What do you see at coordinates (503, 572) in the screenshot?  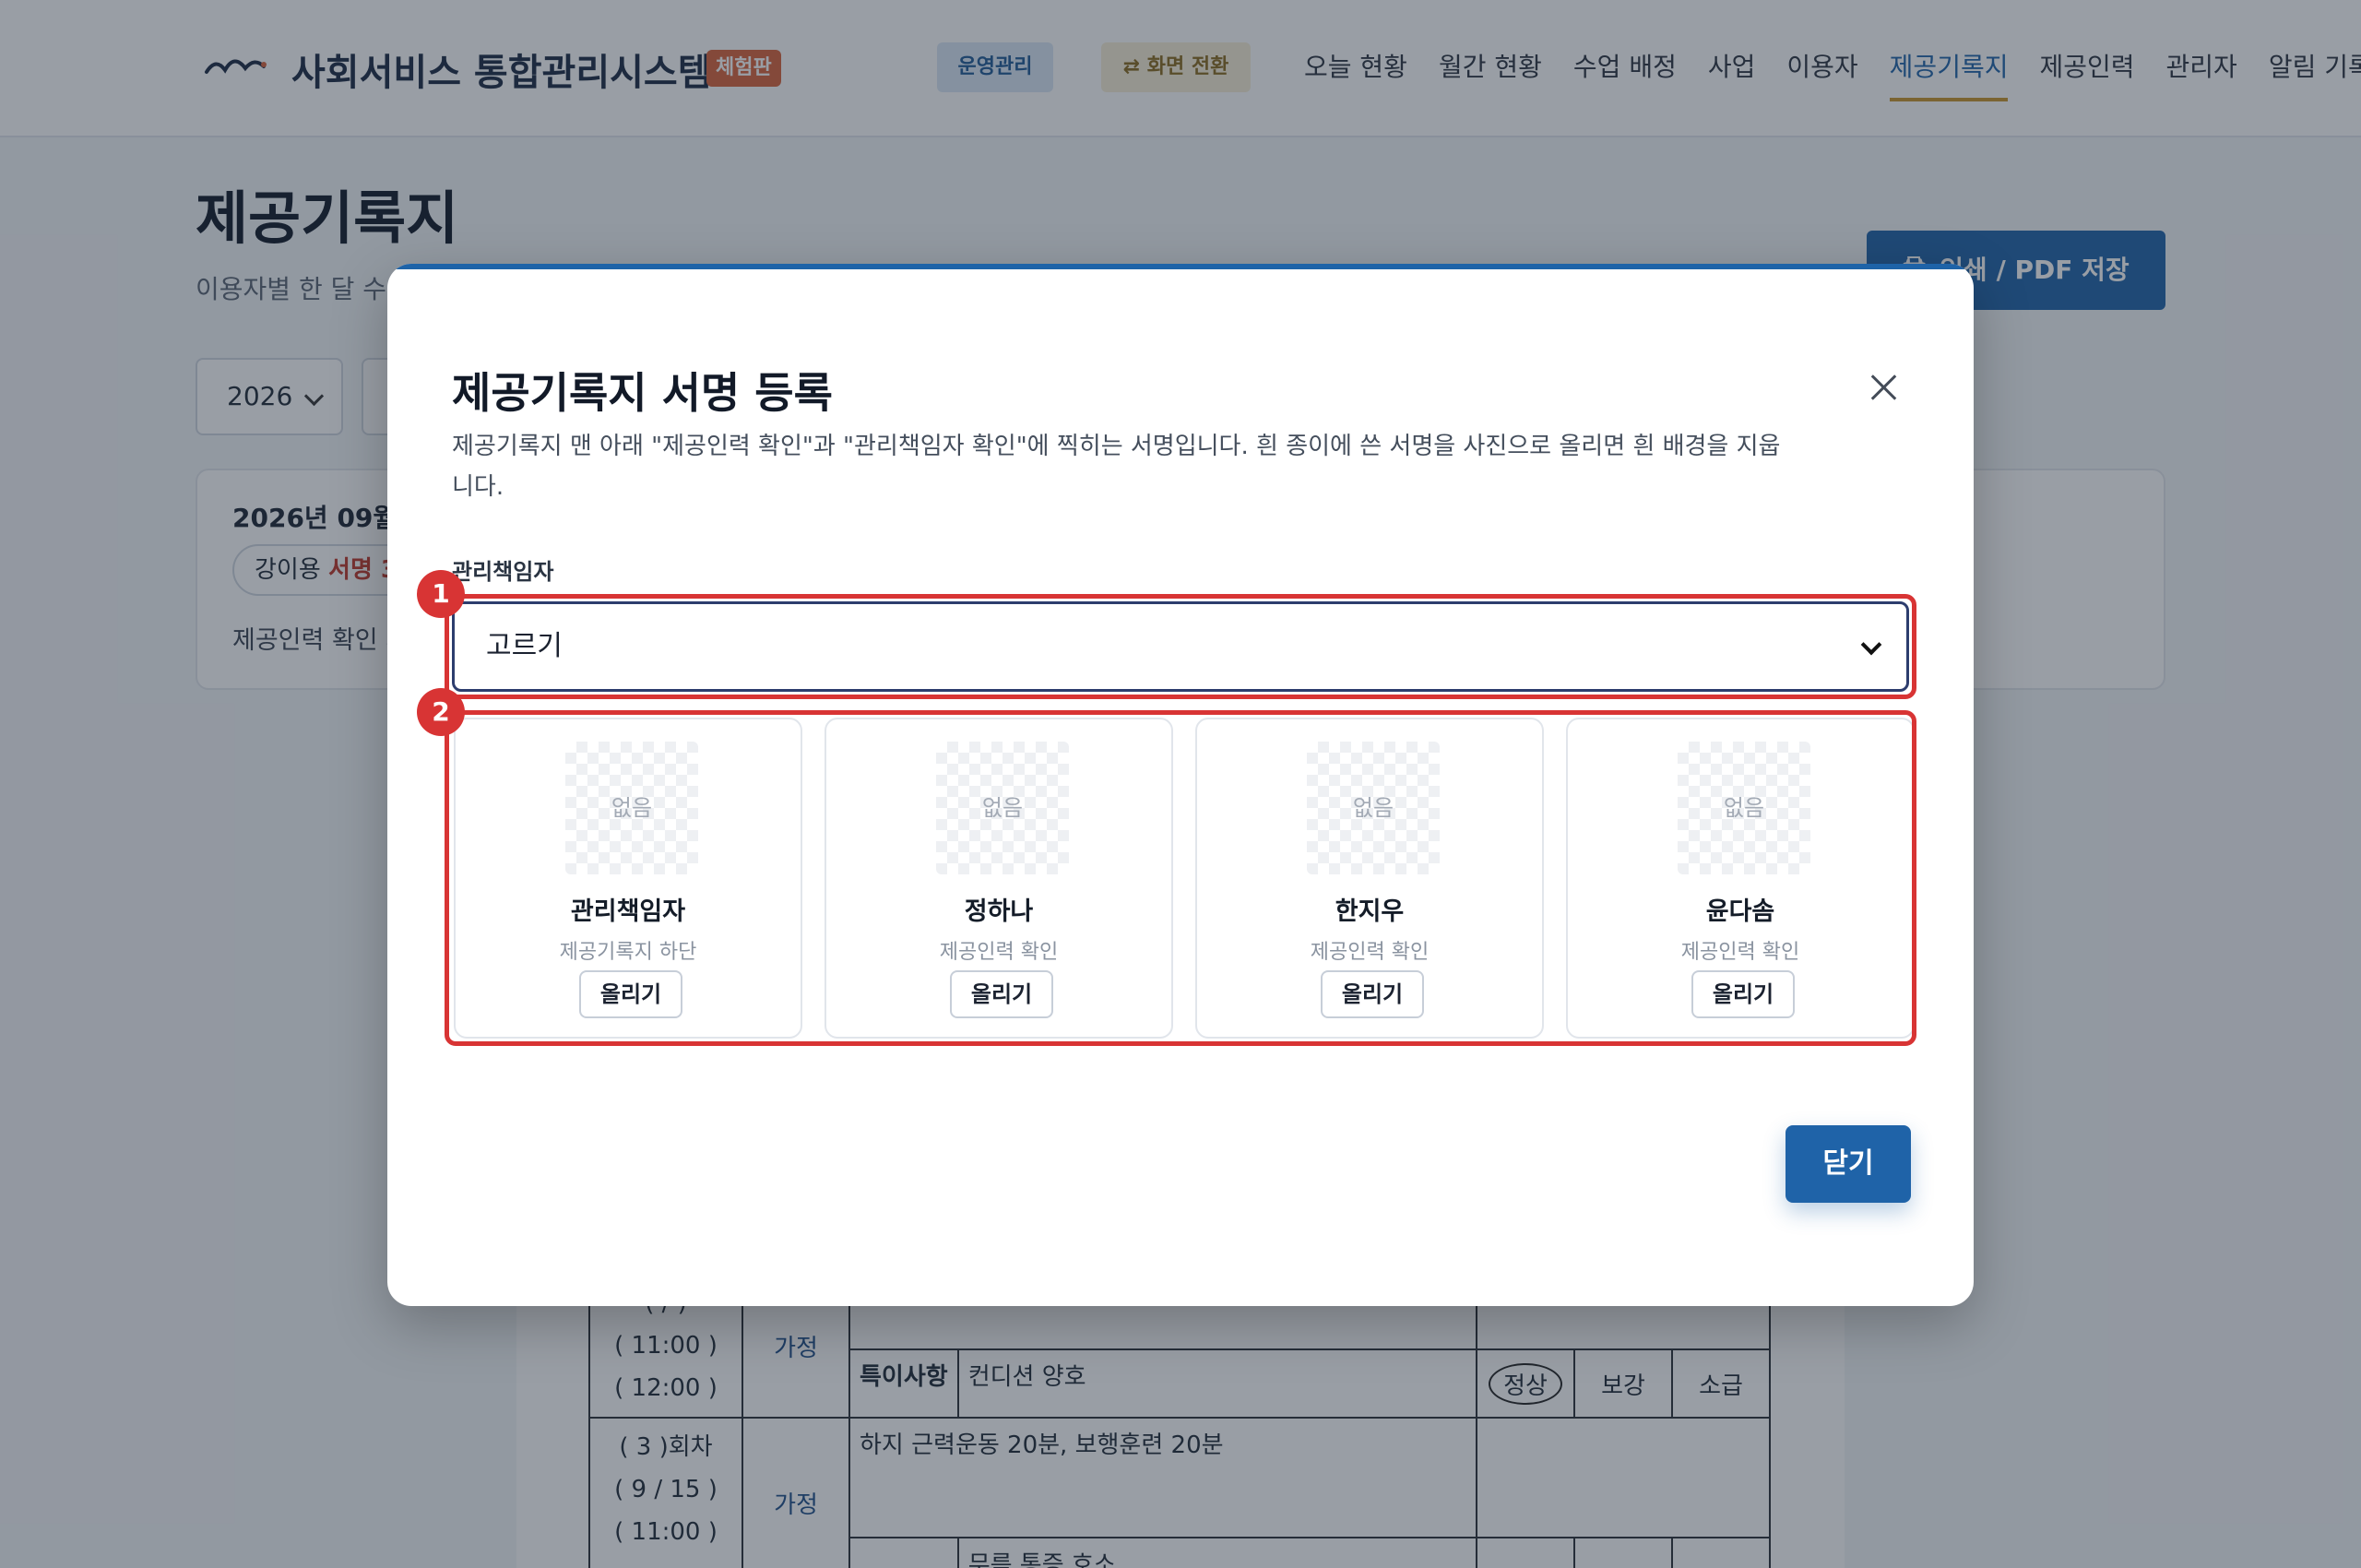 I see `manager-field-label: 관리책임자` at bounding box center [503, 572].